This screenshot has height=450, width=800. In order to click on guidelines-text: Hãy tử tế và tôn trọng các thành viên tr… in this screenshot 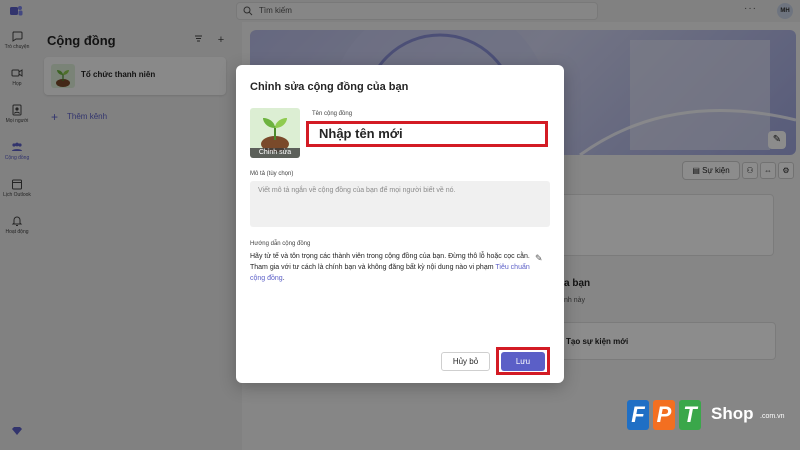, I will do `click(390, 267)`.